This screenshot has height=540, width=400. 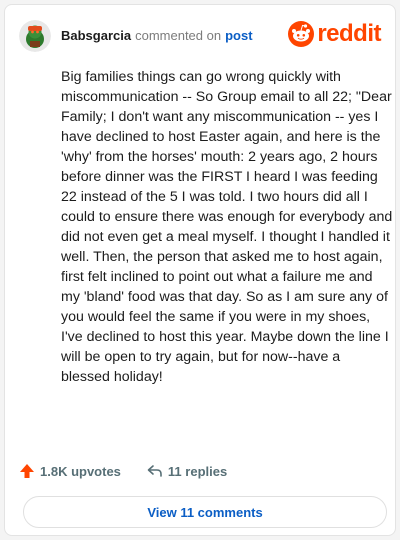 I want to click on view-comments-button: View 11 comments, so click(x=205, y=512).